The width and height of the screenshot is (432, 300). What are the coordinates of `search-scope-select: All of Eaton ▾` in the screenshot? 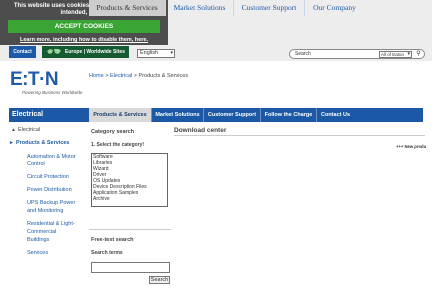 It's located at (395, 54).